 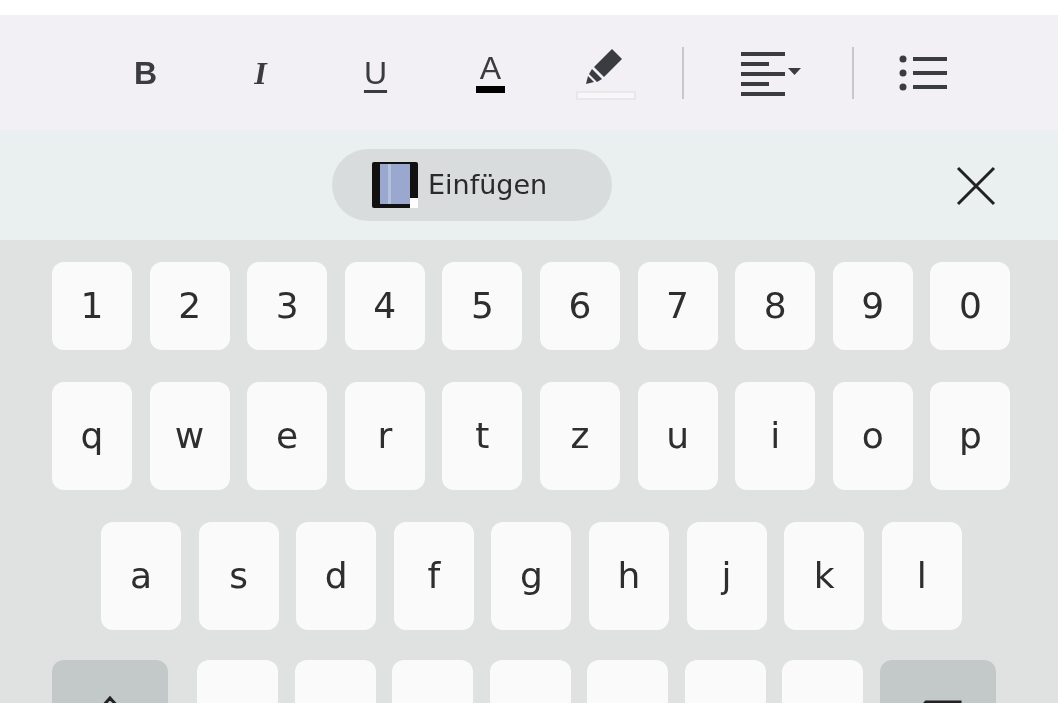 What do you see at coordinates (970, 436) in the screenshot?
I see `keyboard-key: p` at bounding box center [970, 436].